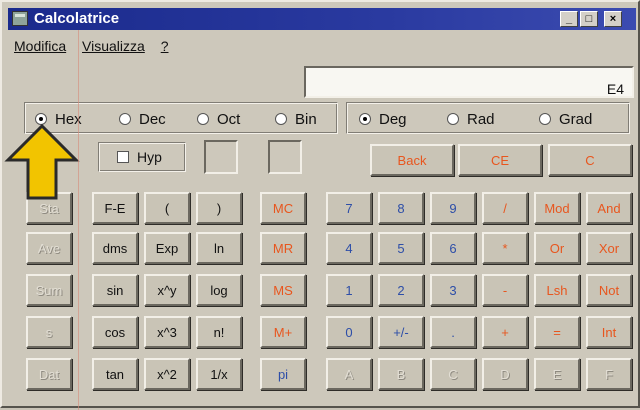 Image resolution: width=640 pixels, height=410 pixels. Describe the element at coordinates (505, 332) in the screenshot. I see `add-button: +` at that location.